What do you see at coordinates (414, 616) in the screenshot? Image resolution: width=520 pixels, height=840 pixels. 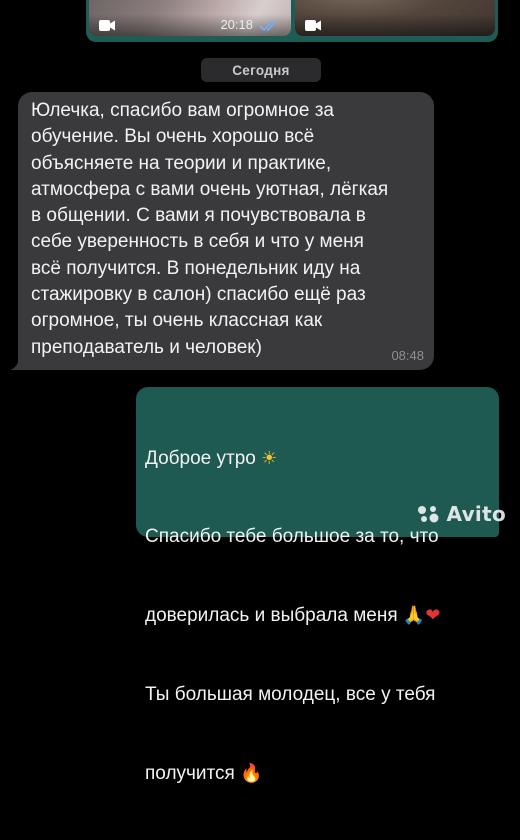 I see `praying-hands-emoji-icon: 🙏` at bounding box center [414, 616].